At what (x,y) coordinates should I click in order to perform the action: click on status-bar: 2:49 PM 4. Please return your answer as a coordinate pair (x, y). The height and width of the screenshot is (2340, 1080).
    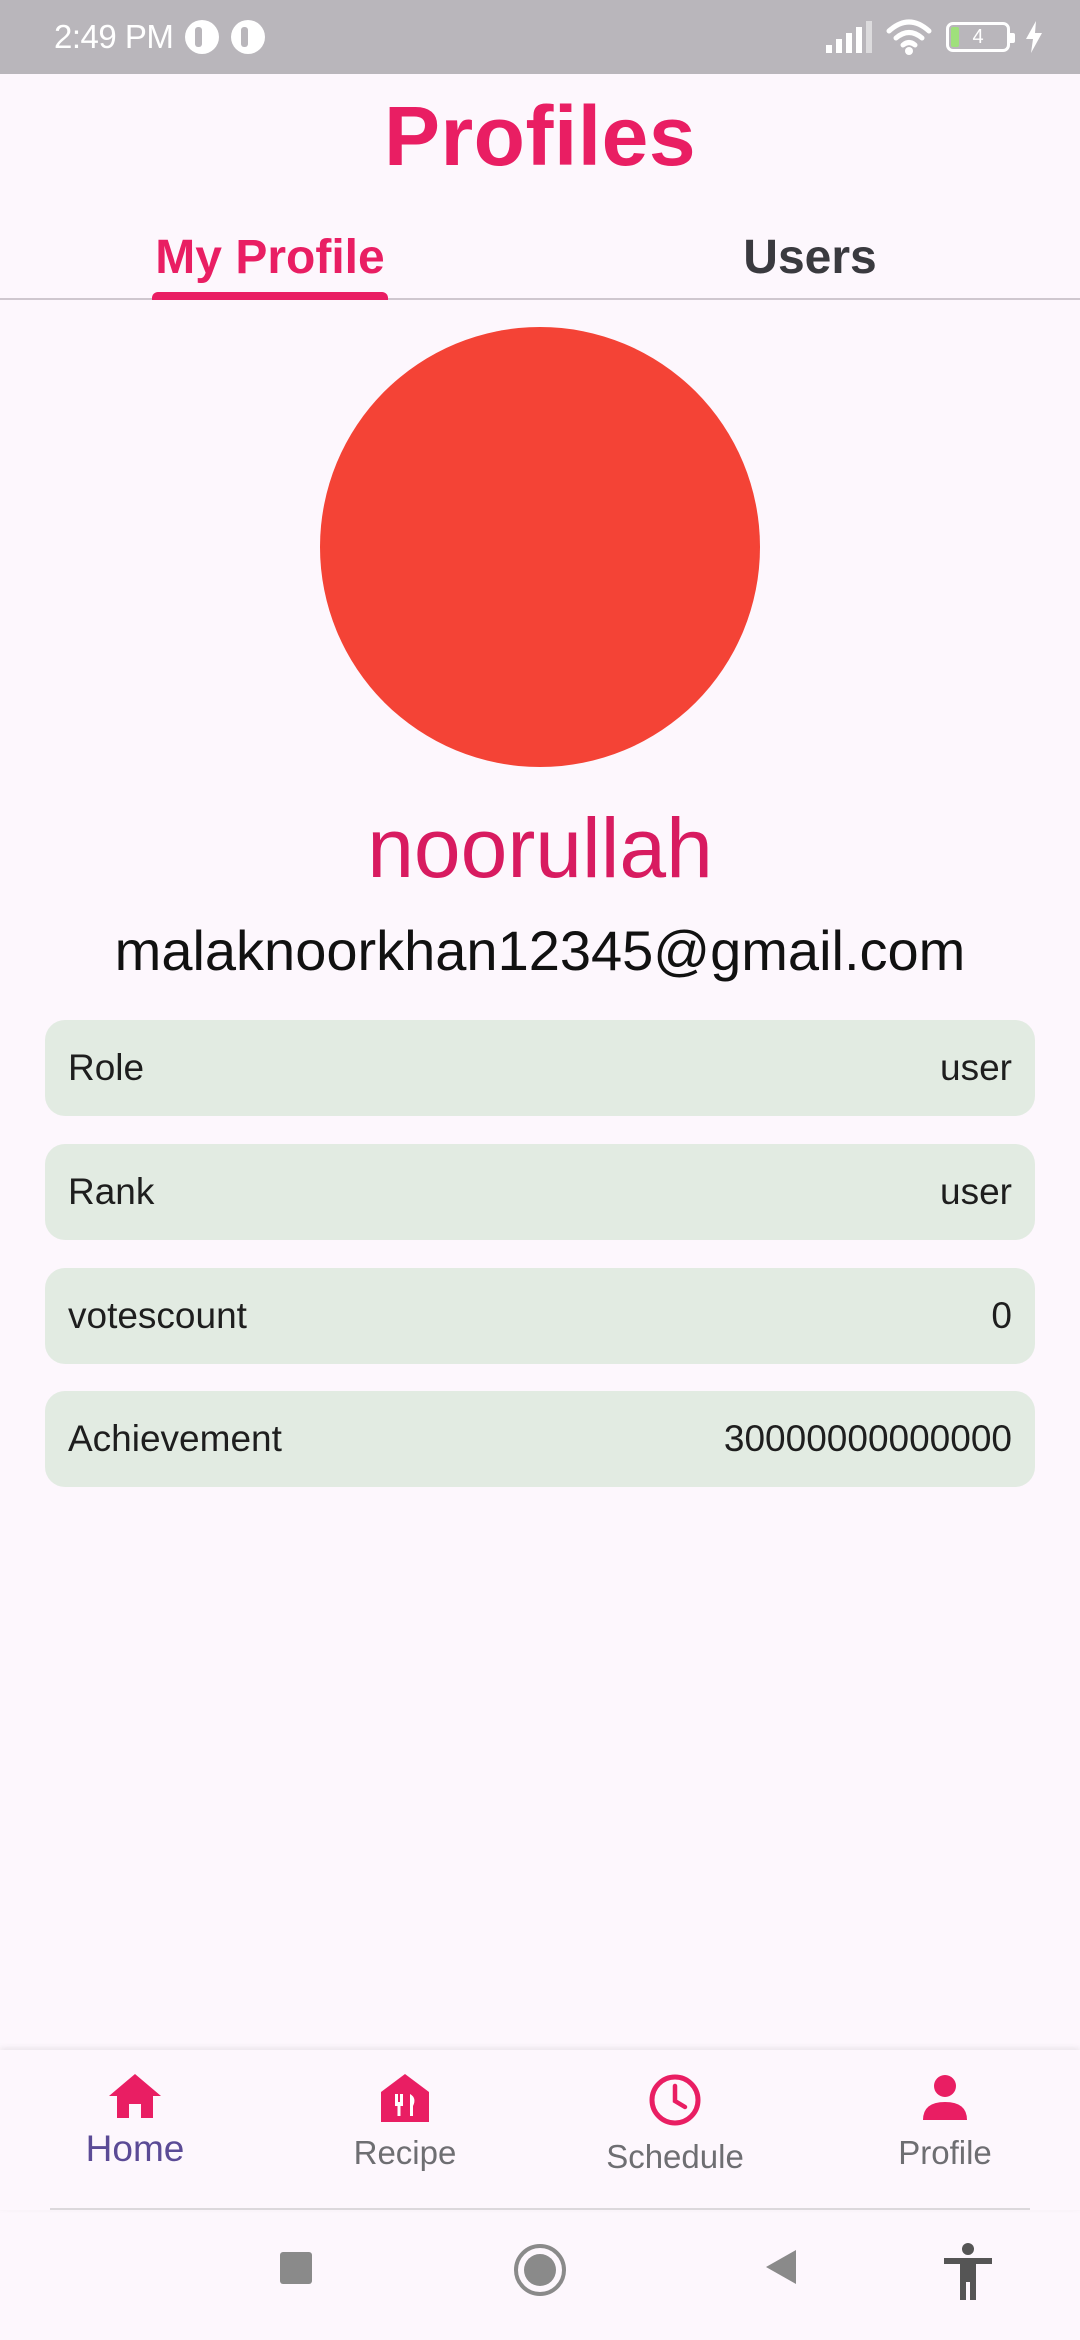
    Looking at the image, I should click on (540, 37).